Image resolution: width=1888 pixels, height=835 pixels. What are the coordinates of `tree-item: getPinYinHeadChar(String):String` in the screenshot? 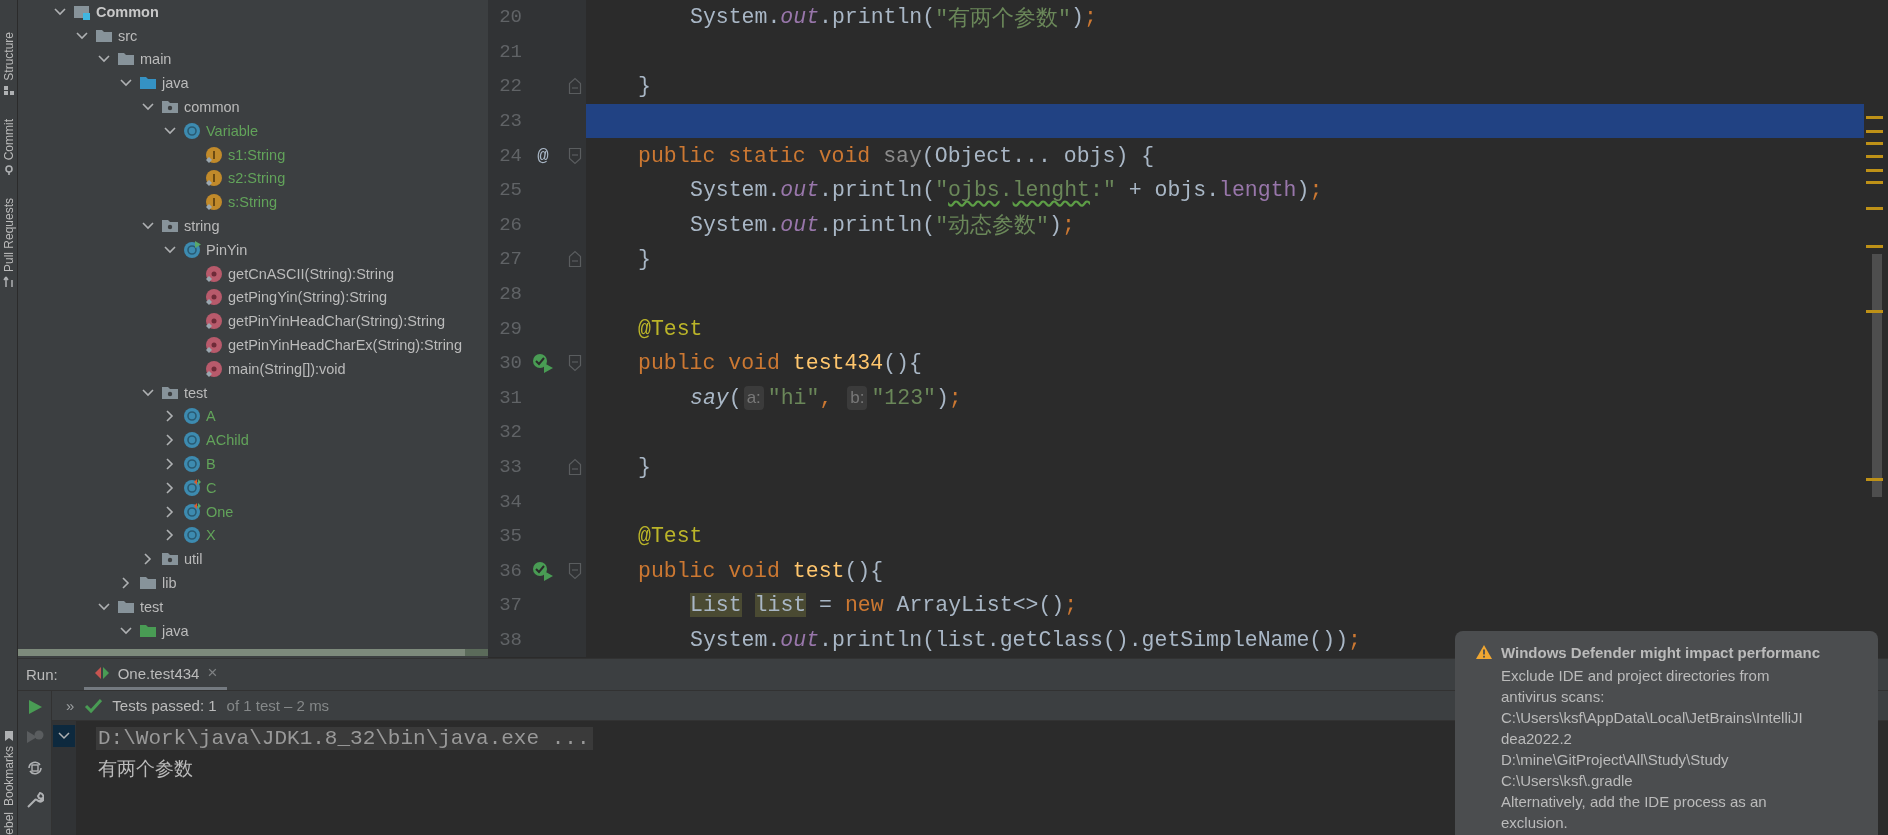 It's located at (337, 321).